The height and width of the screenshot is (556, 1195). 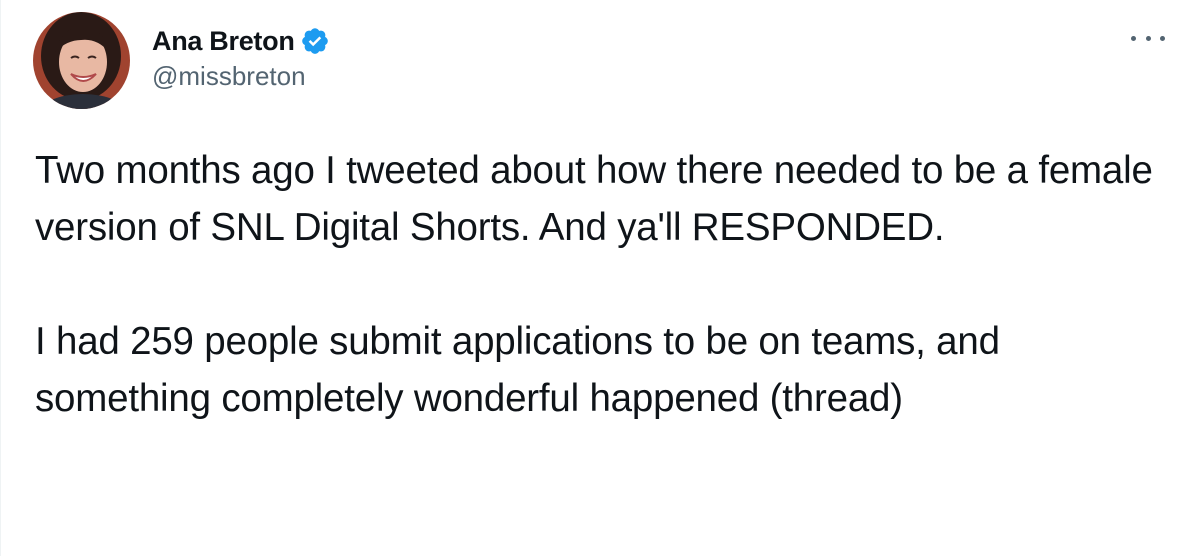 I want to click on author-handle: @missbreton, so click(x=241, y=76).